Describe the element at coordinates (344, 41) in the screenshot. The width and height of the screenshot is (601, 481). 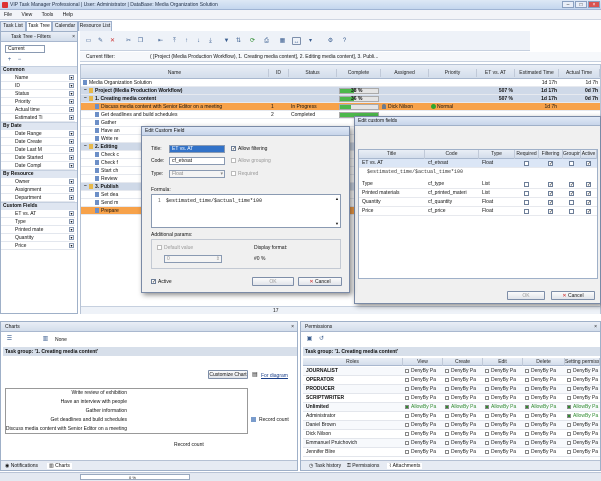
I see `help-icon: ?` at that location.